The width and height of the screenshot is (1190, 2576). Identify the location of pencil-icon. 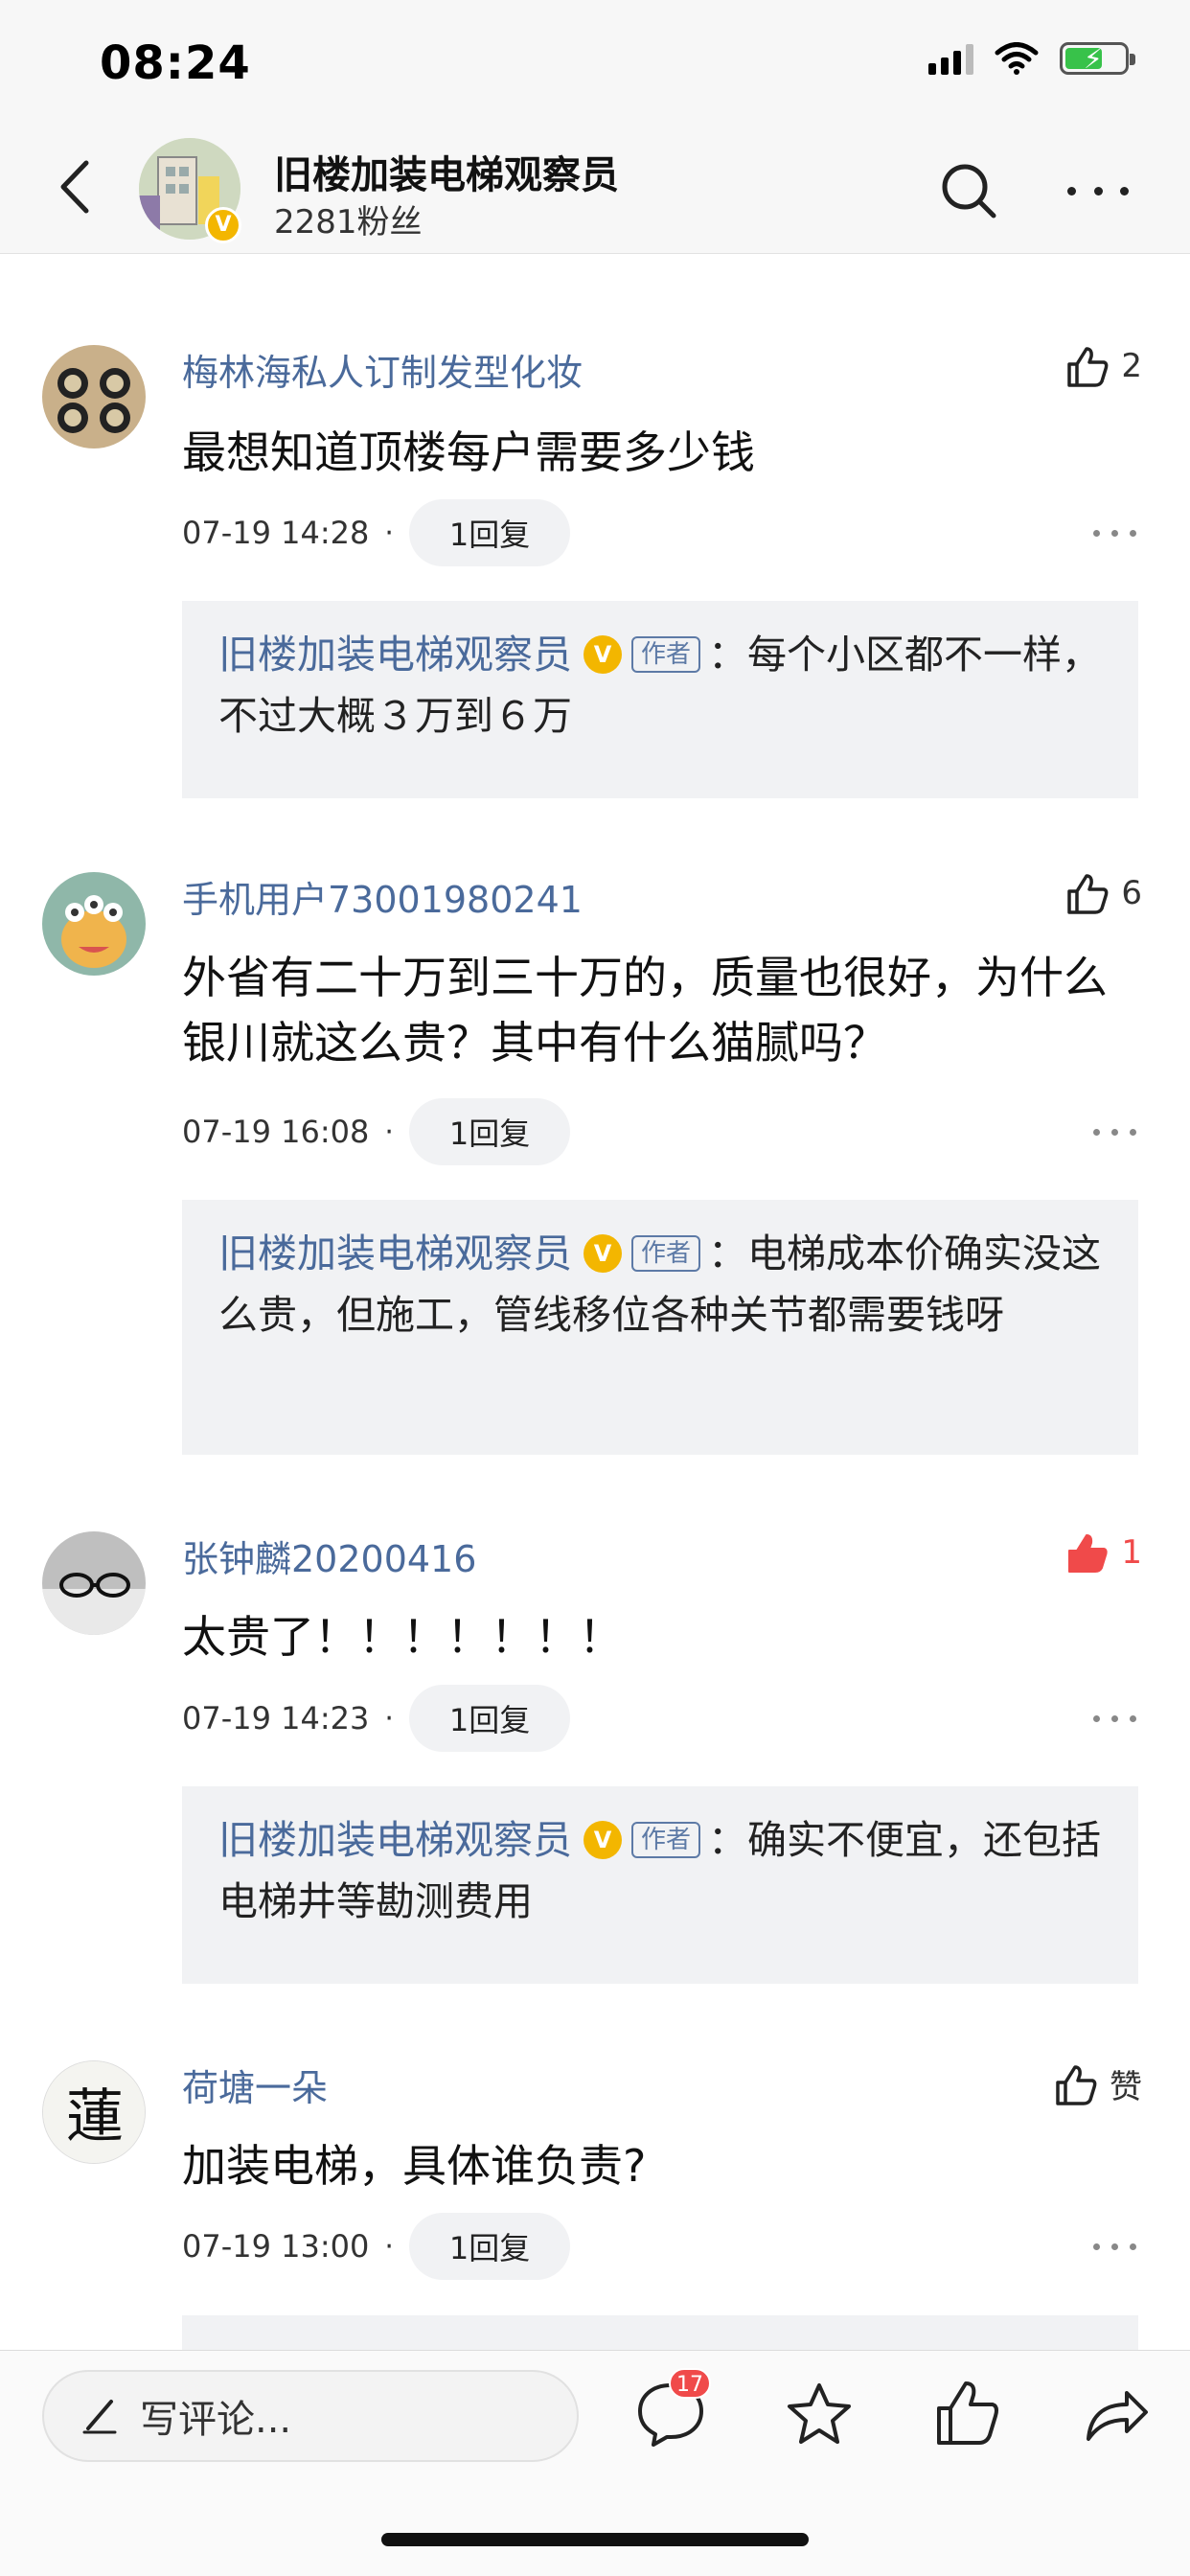
(99, 2417).